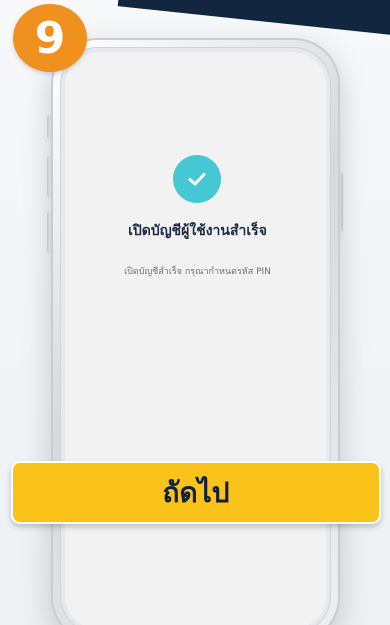 The image size is (390, 625). I want to click on step-badge: 9, so click(50, 38).